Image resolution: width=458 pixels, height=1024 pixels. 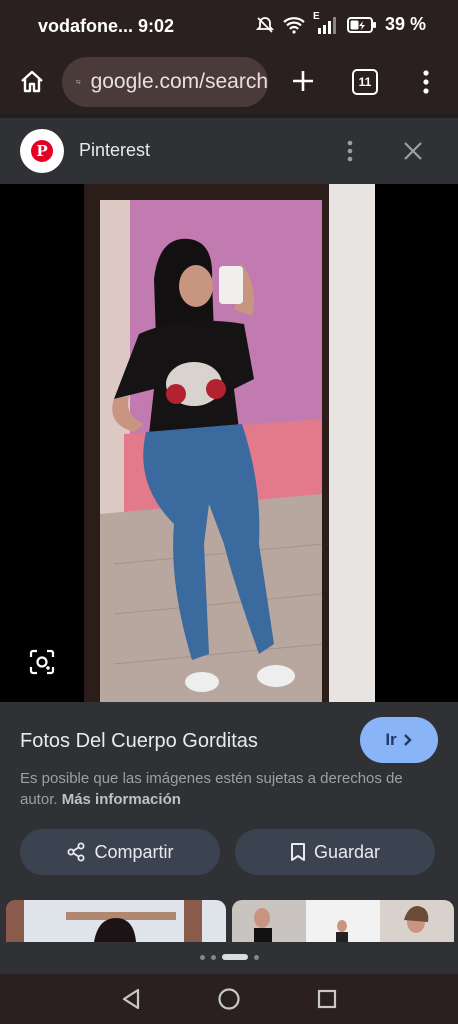 I want to click on home-button, so click(x=32, y=82).